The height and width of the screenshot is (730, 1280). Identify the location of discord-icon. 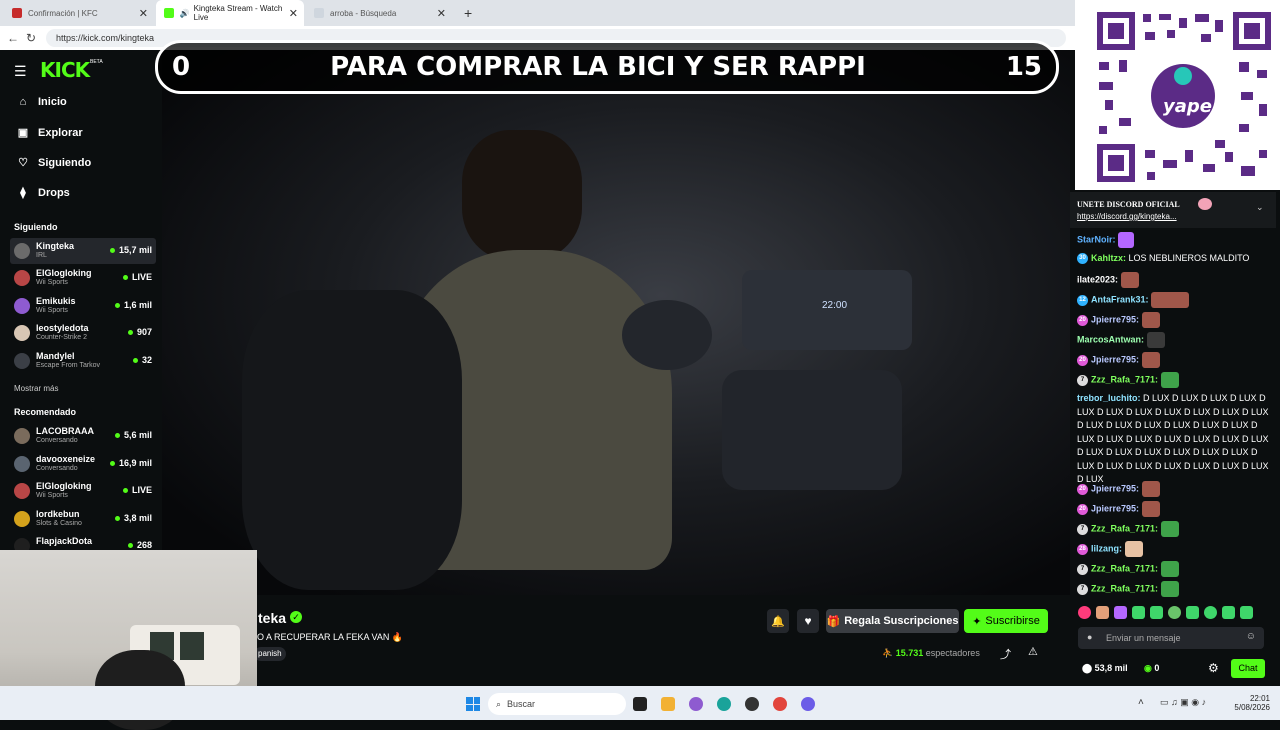
(808, 704).